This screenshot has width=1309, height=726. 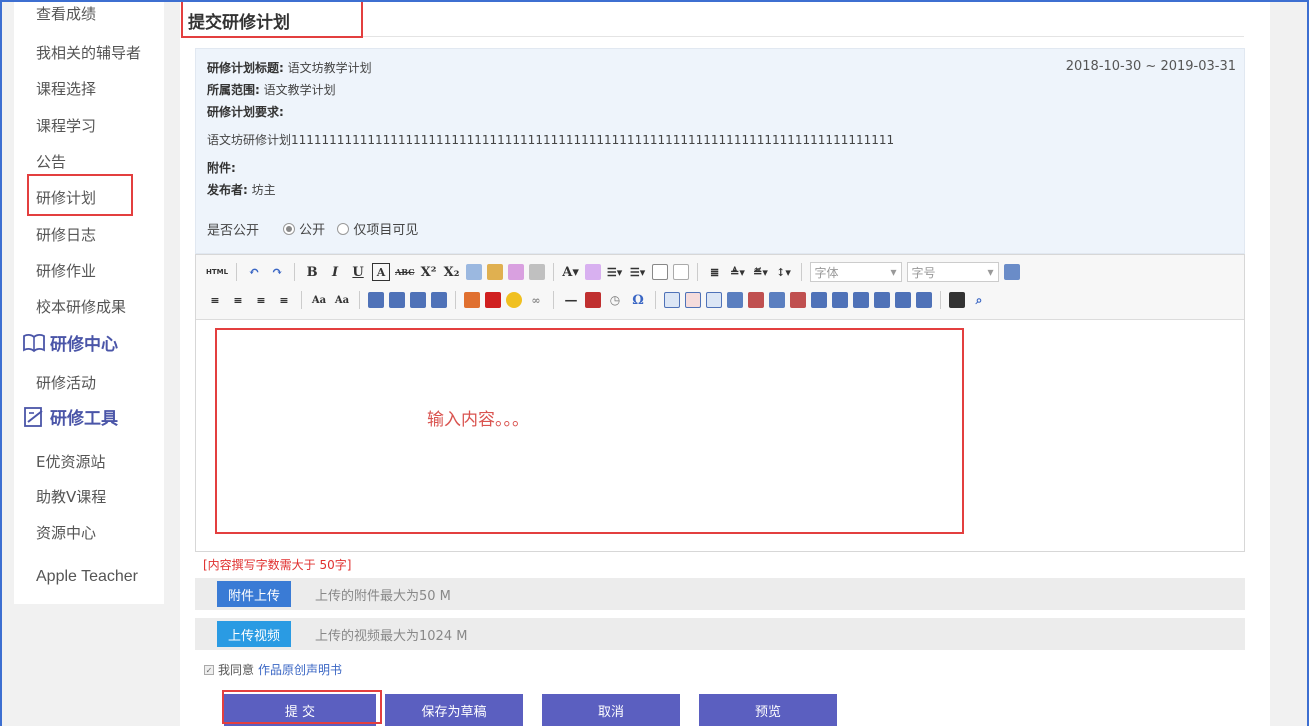 What do you see at coordinates (473, 272) in the screenshot?
I see `eraser-icon` at bounding box center [473, 272].